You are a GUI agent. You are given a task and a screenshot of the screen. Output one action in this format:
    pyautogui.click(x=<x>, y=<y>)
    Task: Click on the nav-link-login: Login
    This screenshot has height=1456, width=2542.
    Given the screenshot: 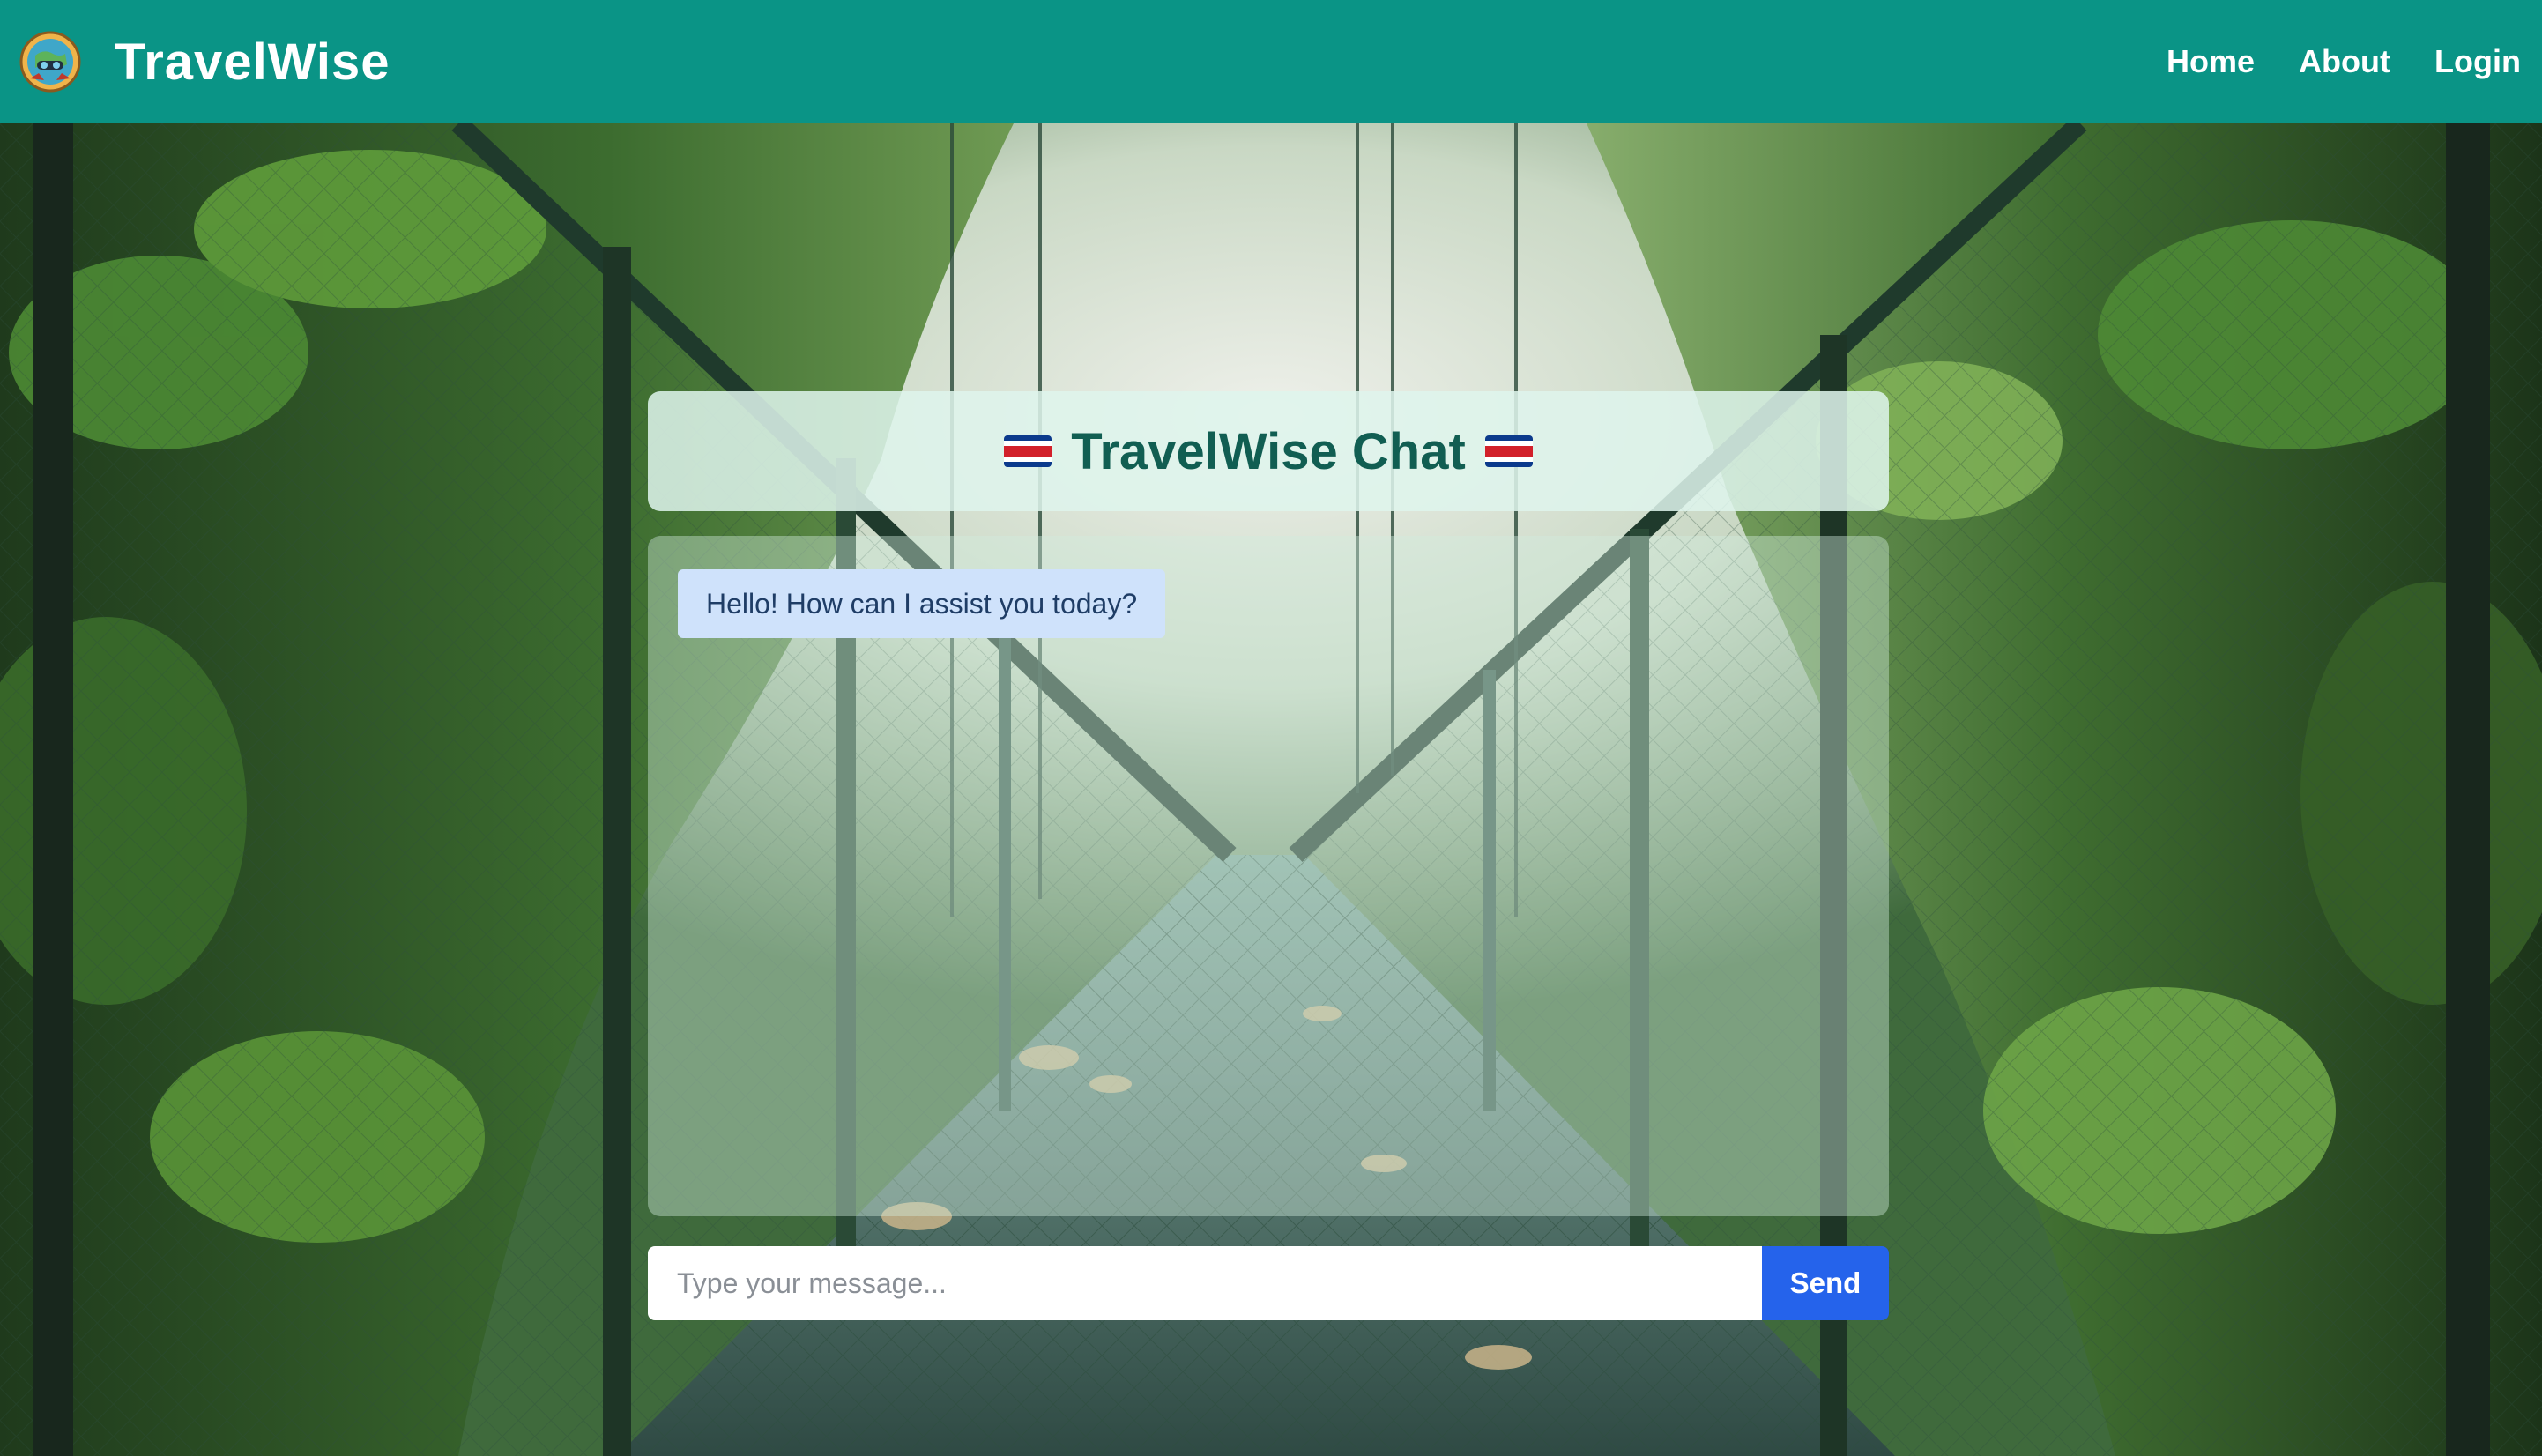 What is the action you would take?
    pyautogui.click(x=2478, y=61)
    